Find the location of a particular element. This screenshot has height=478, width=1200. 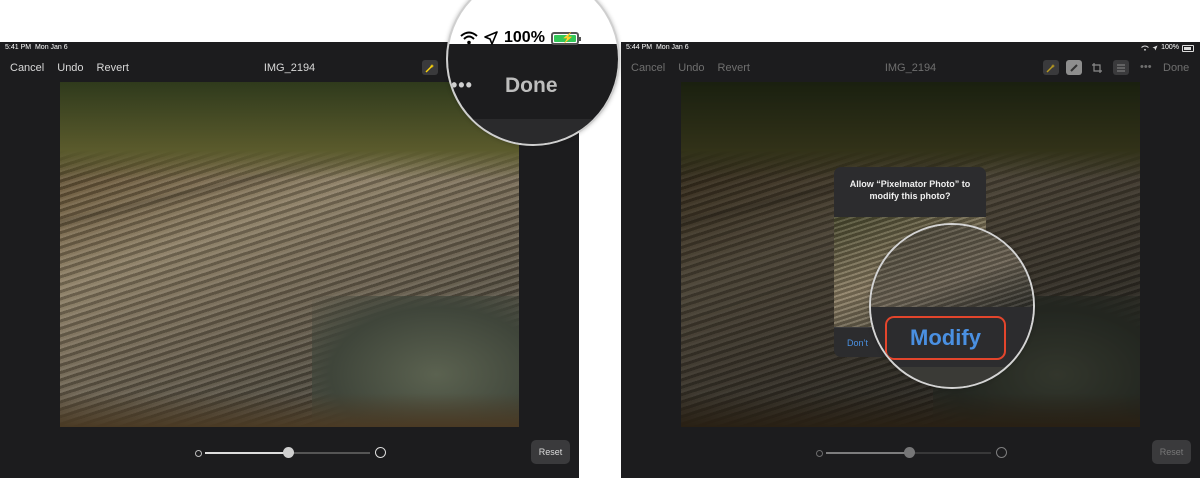

status-bar: 5:44 PM Mon Jan 6 100% is located at coordinates (910, 48).